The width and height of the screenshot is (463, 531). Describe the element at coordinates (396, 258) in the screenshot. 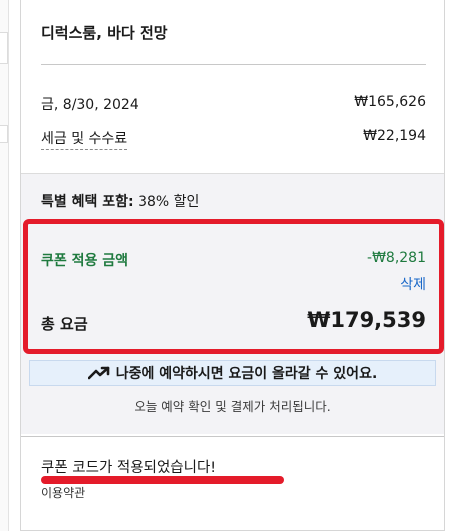

I see `coupon-amount: -₩8,281` at that location.